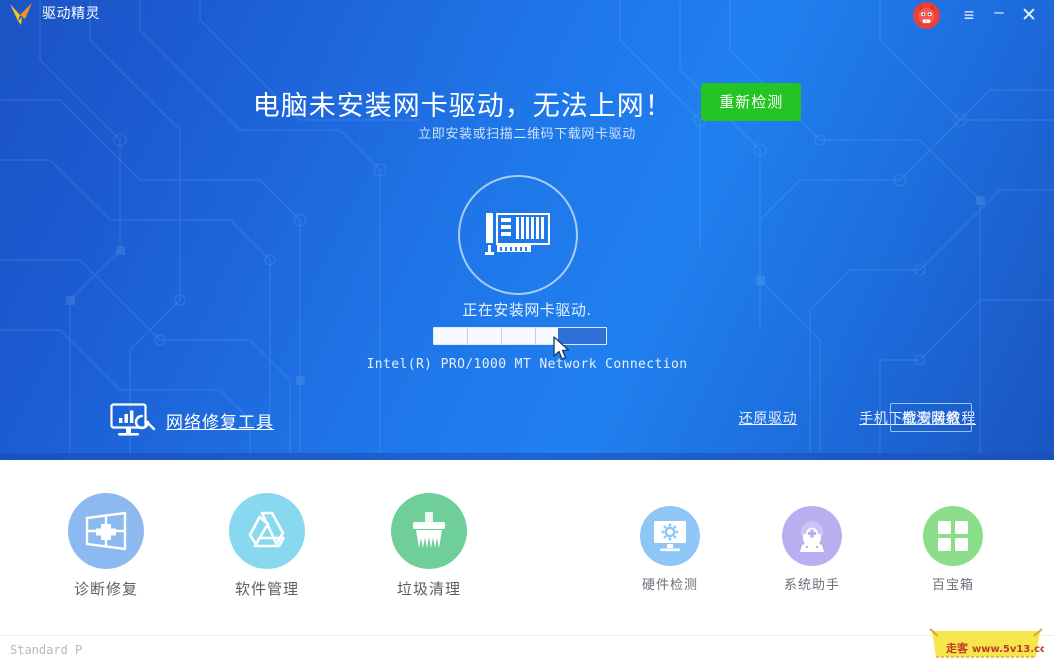  Describe the element at coordinates (46, 650) in the screenshot. I see `status-bar-text: Standard P` at that location.